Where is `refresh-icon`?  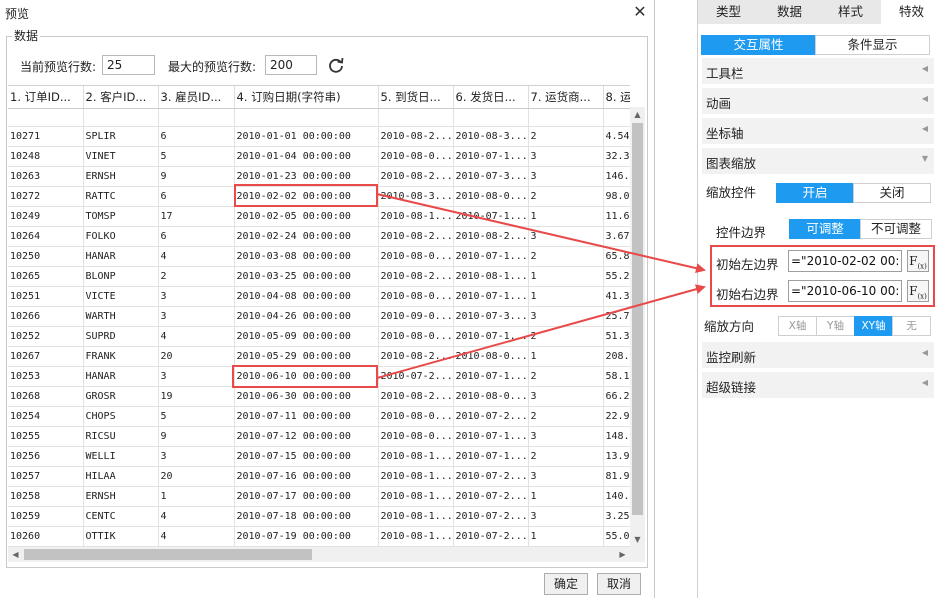 refresh-icon is located at coordinates (336, 65).